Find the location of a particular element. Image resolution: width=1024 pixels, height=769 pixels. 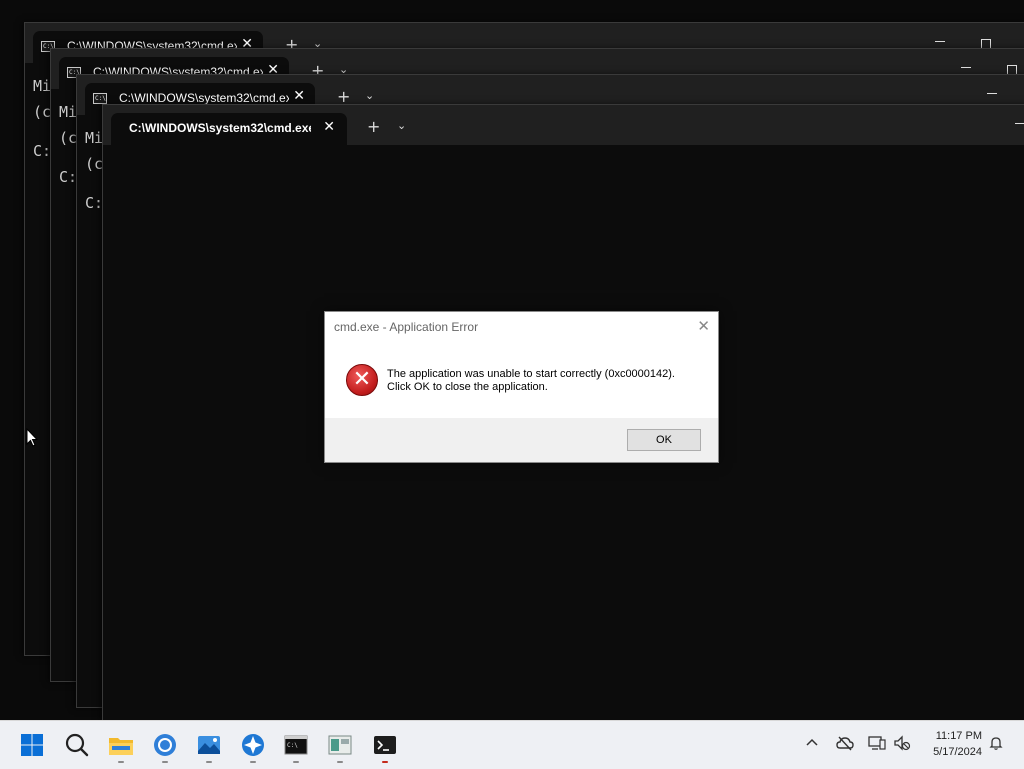

taskbar-app-star is located at coordinates (253, 745).